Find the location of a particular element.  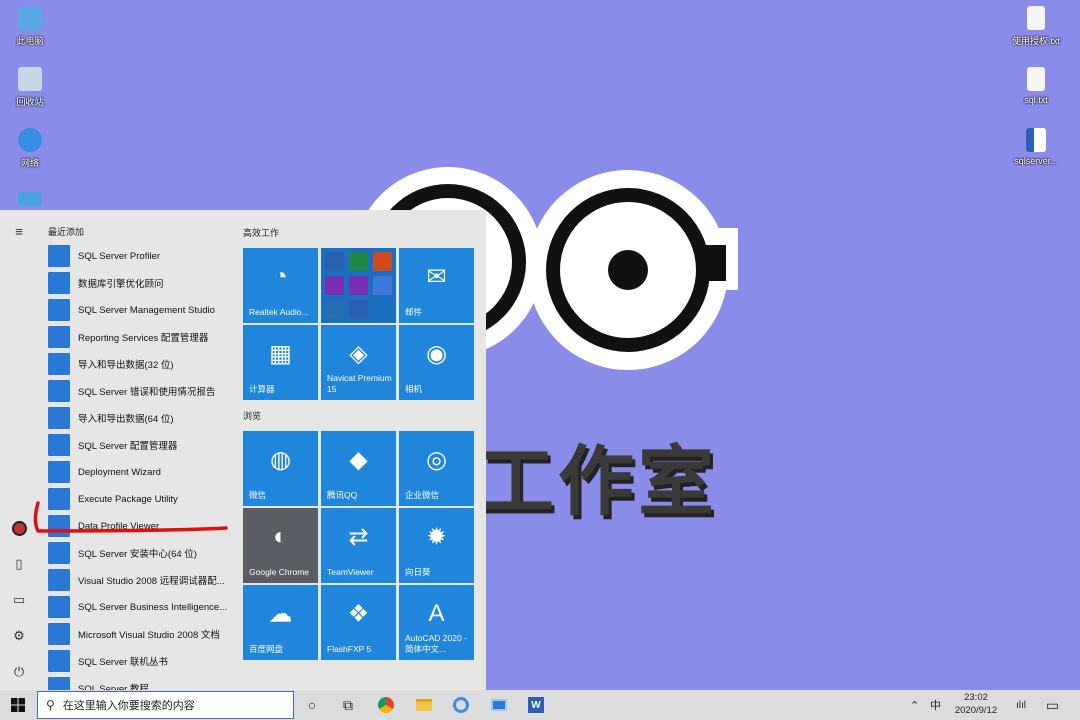

app-list-item-label: SQL Server 教程 is located at coordinates (113, 687).